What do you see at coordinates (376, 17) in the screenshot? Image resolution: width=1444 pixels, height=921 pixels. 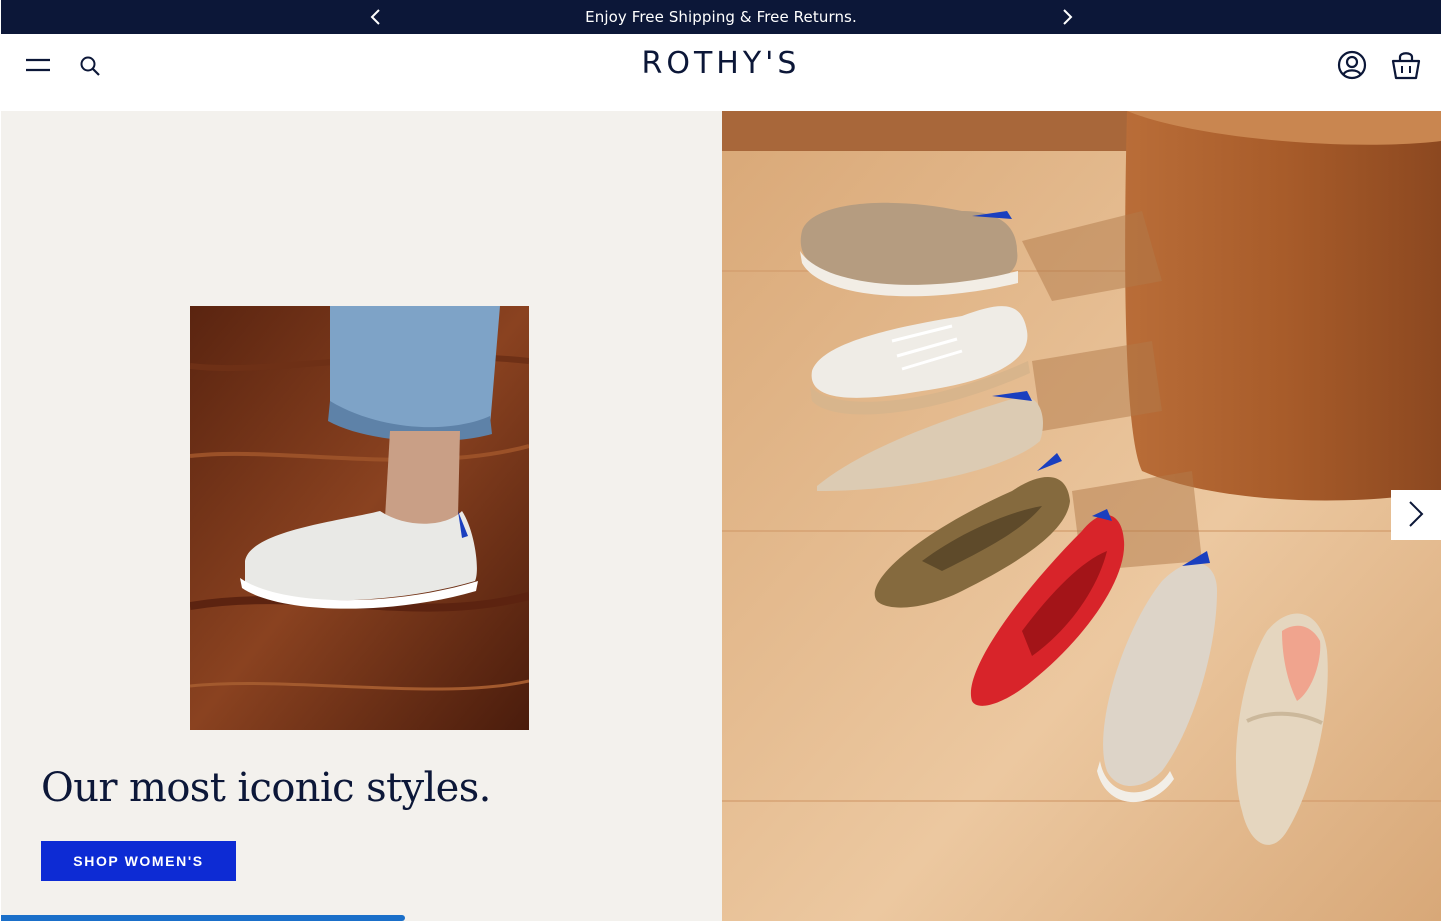 I see `chevron-left-icon` at bounding box center [376, 17].